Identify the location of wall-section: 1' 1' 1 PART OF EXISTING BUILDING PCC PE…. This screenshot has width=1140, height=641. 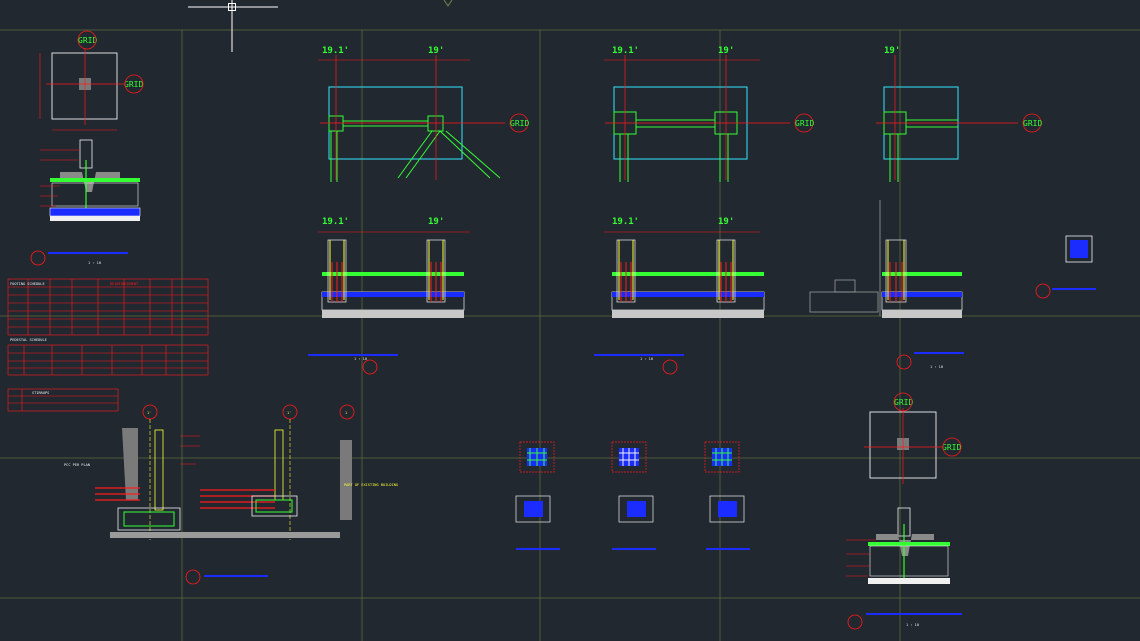
(231, 494).